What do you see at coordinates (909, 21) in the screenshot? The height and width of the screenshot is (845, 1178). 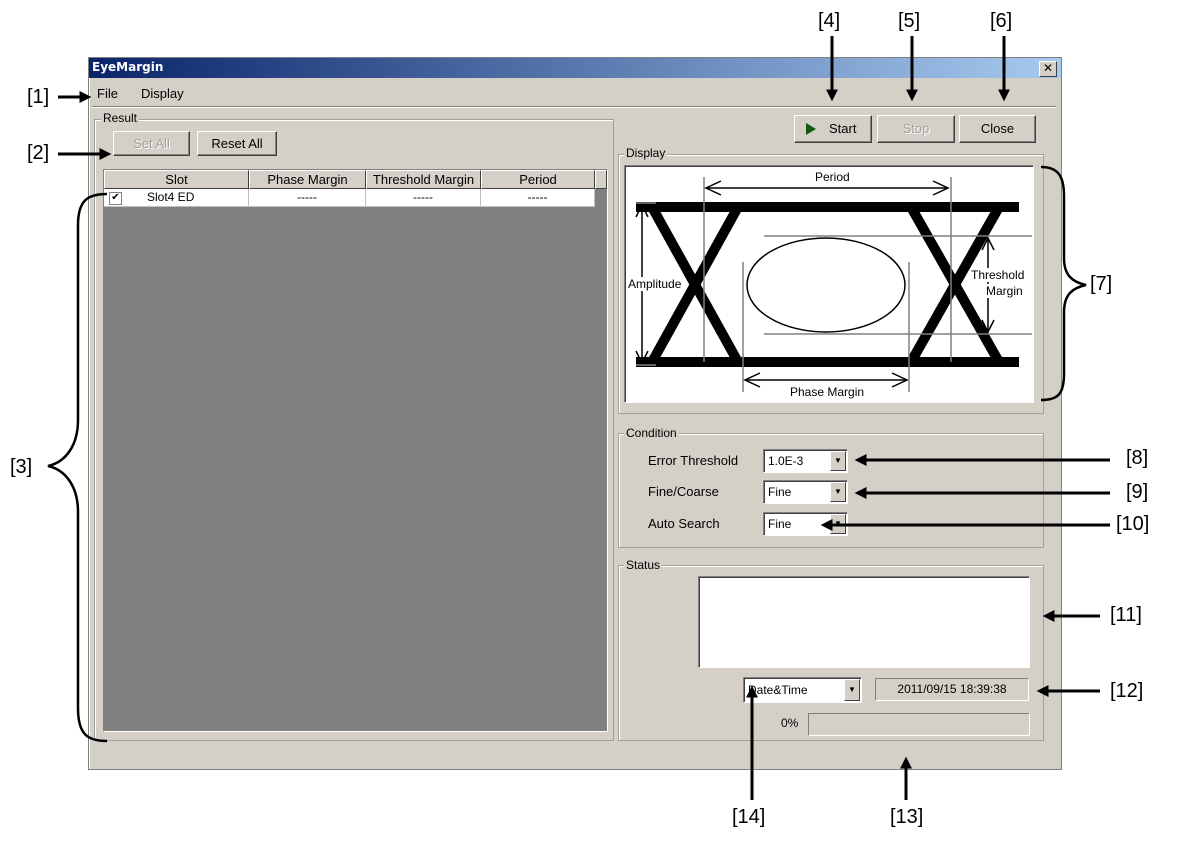 I see `callout-5: [5]` at bounding box center [909, 21].